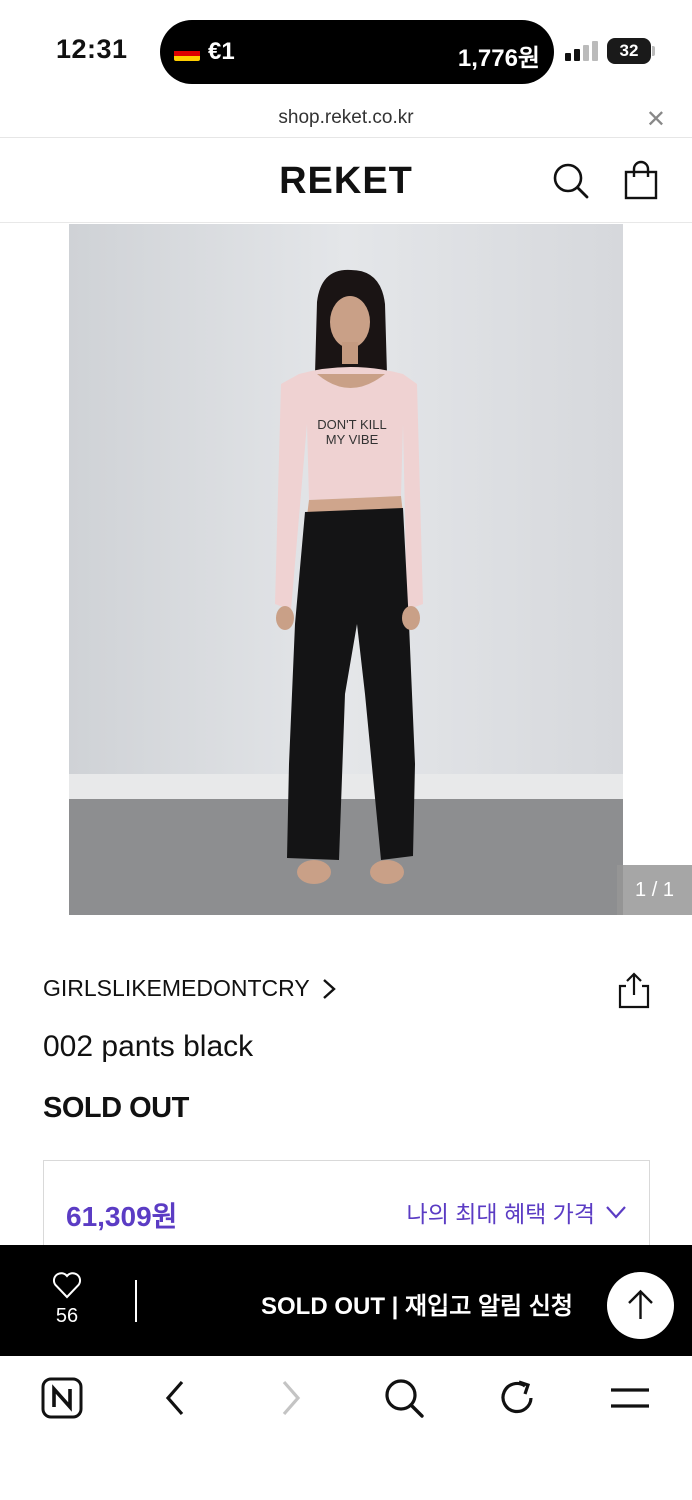 This screenshot has width=692, height=1500. I want to click on action-bar: 56 SOLD OUT | 재입고 알림 신청, so click(346, 1300).